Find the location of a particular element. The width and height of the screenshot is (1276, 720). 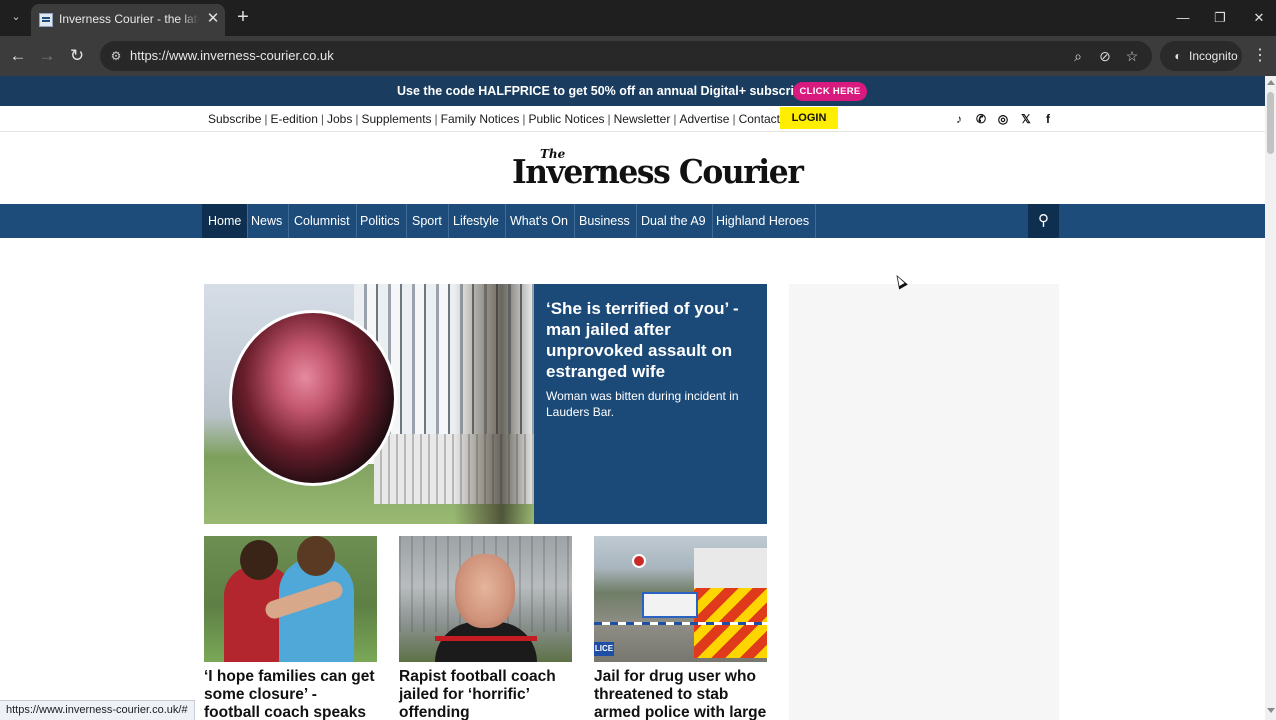

active-tab: Inverness Courier - the latest N ✕ is located at coordinates (128, 20).